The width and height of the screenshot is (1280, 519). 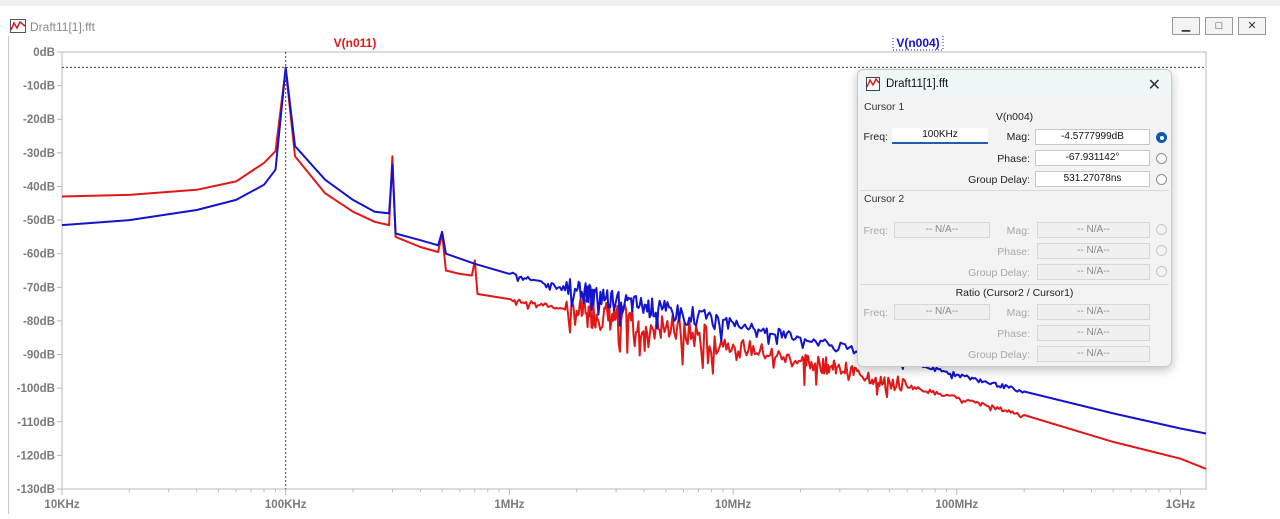 What do you see at coordinates (1018, 231) in the screenshot?
I see `cursor2-mag-label: Mag:` at bounding box center [1018, 231].